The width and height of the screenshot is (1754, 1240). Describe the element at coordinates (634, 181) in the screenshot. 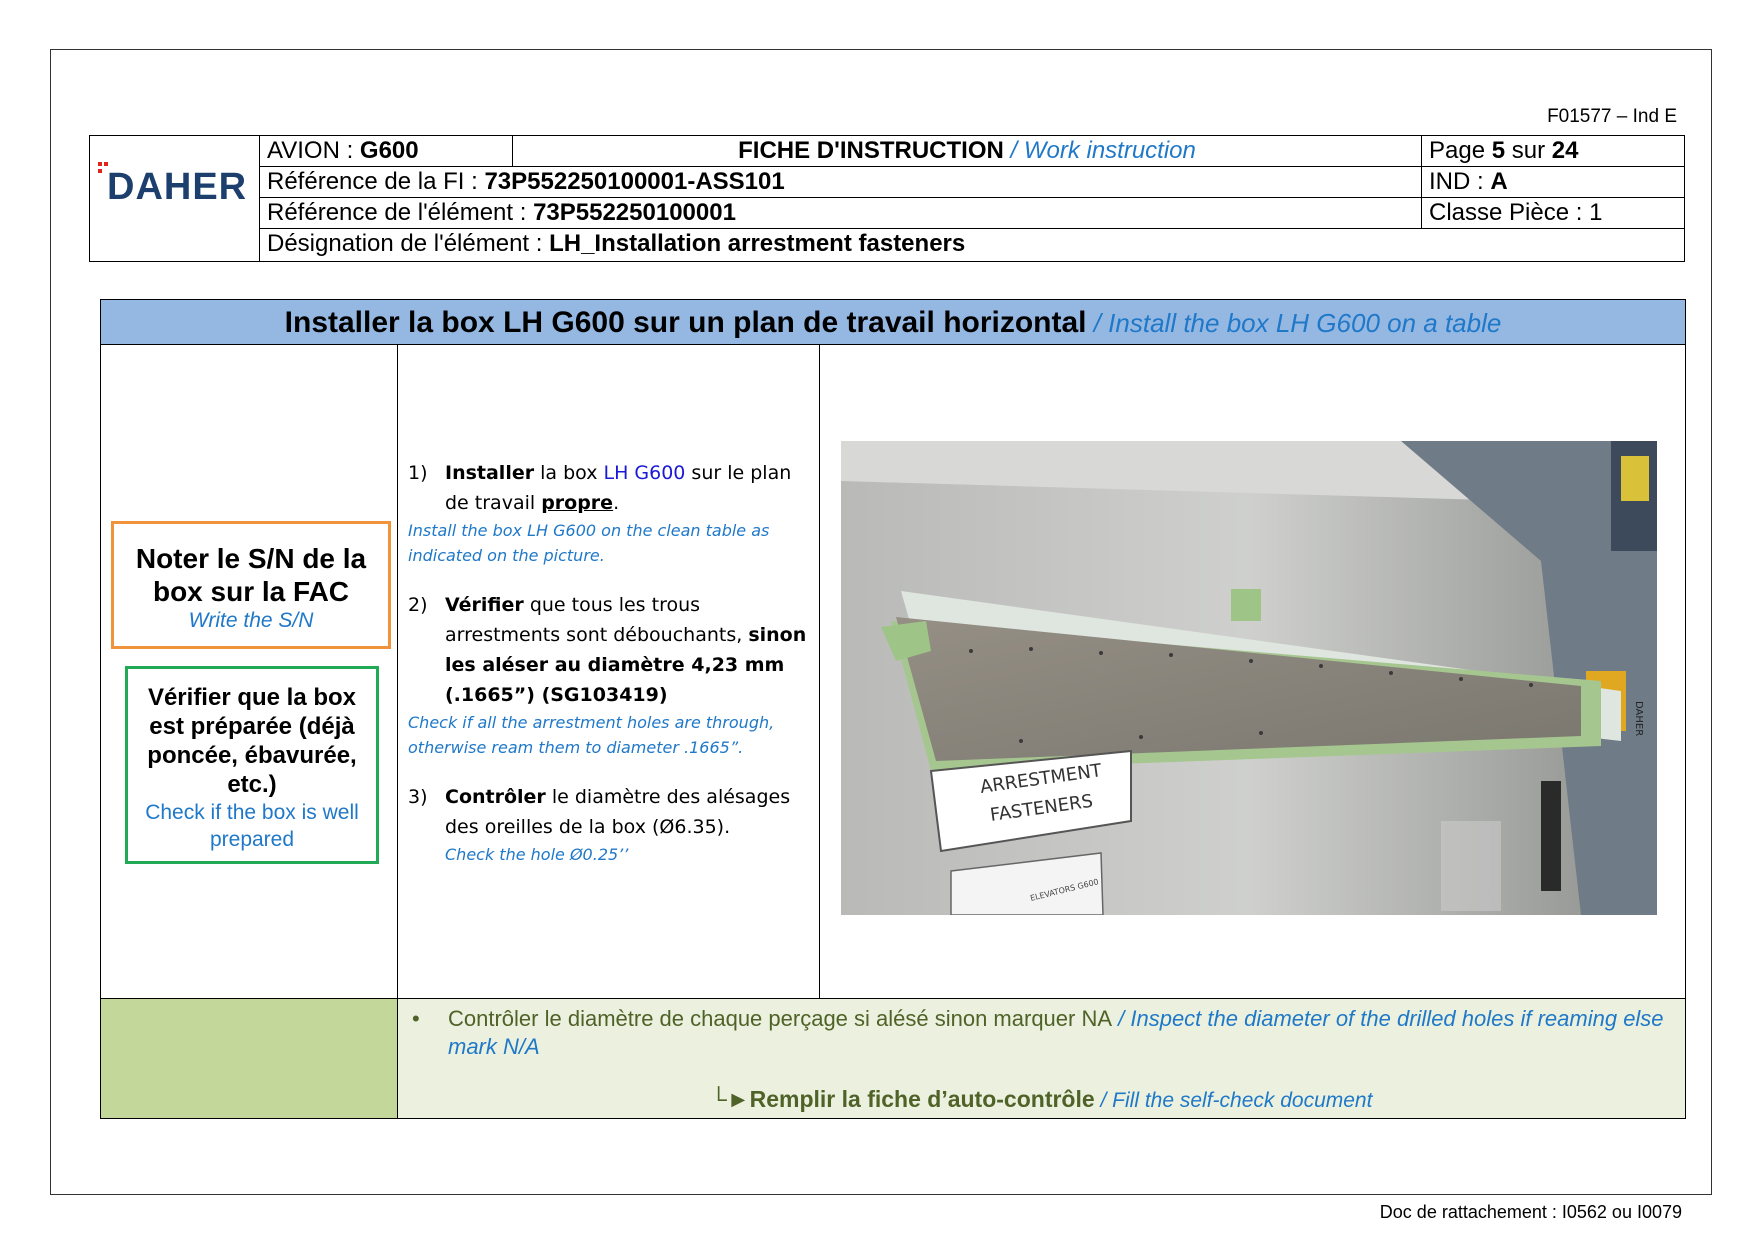

I see `ref-fi-value: 73P552250100001-ASS101` at that location.